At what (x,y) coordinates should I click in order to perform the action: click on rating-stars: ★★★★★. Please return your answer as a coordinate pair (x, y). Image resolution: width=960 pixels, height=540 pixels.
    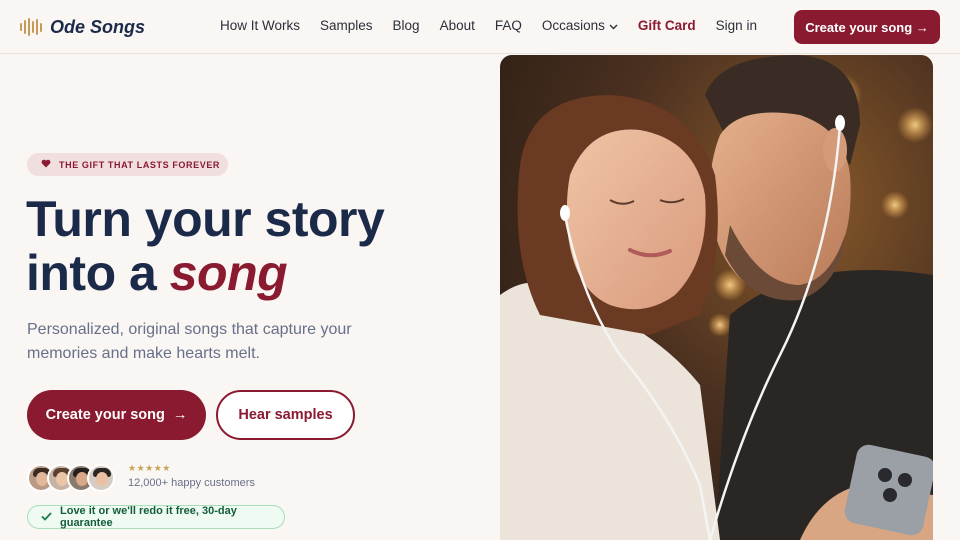
    Looking at the image, I should click on (149, 468).